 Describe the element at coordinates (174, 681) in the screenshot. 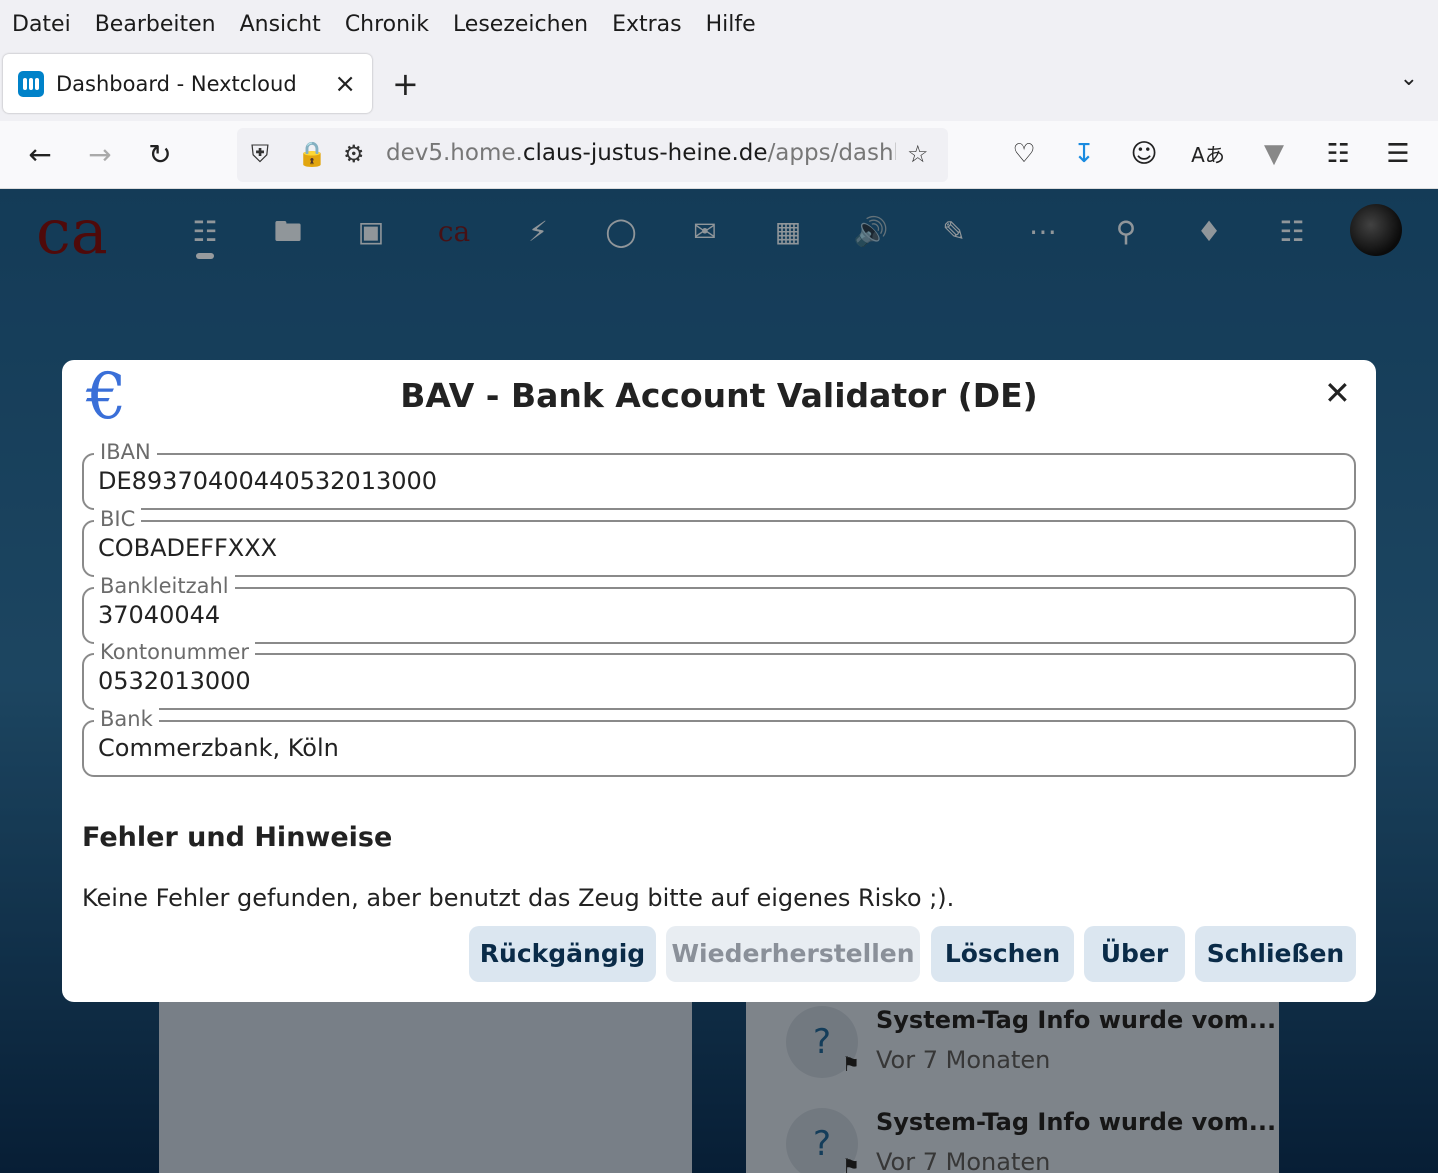

I see `kontonummer-value: 0532013000` at that location.